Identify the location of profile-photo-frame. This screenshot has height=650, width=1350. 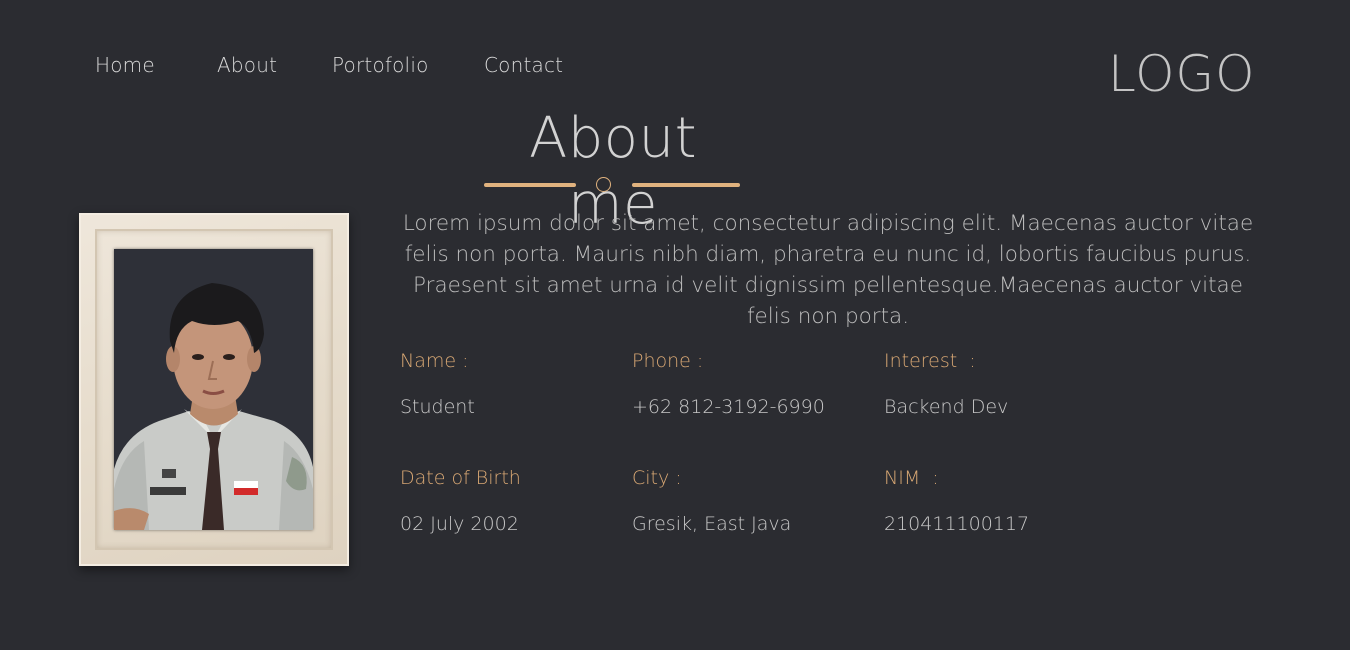
(214, 389).